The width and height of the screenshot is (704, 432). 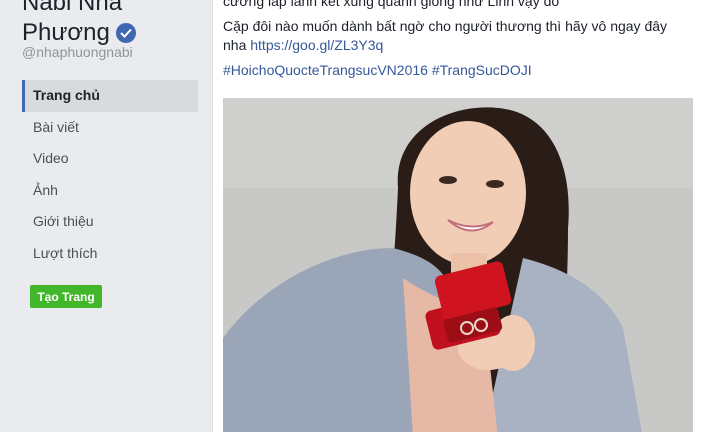 I want to click on page-username: @nhaphuongnabi, so click(x=77, y=52).